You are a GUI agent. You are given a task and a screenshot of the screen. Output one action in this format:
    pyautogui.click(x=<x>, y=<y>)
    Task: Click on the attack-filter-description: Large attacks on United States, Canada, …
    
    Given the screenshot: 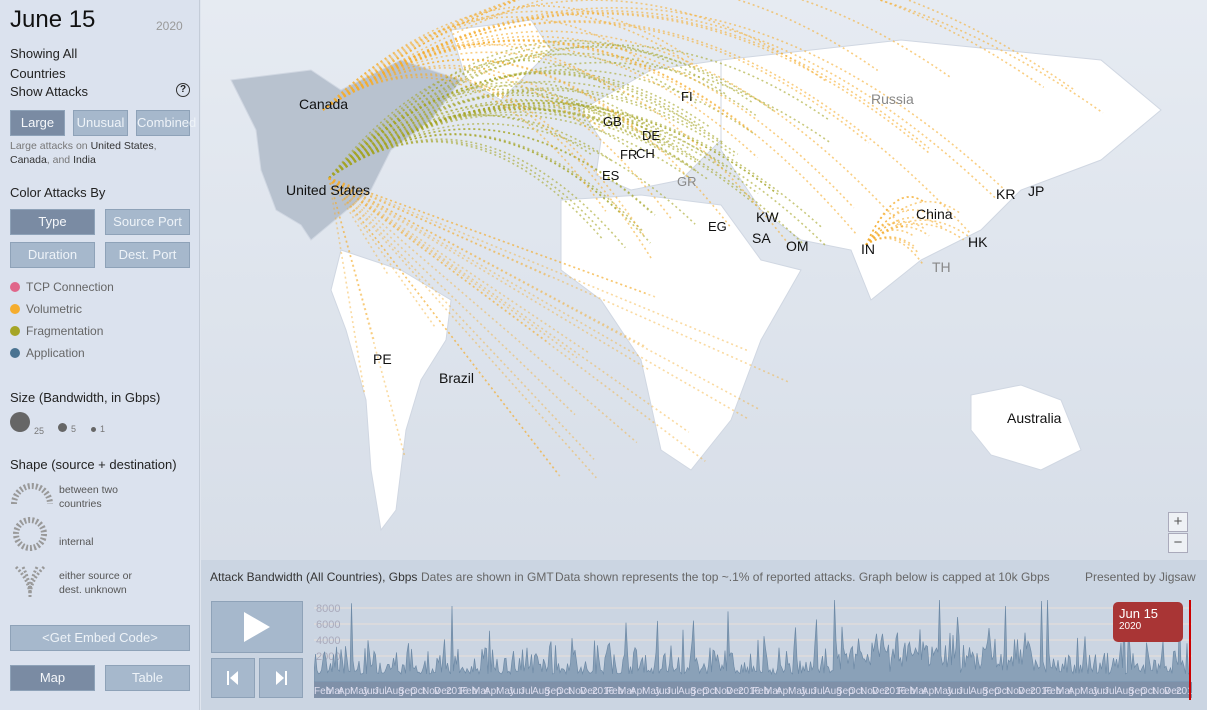 What is the action you would take?
    pyautogui.click(x=83, y=153)
    